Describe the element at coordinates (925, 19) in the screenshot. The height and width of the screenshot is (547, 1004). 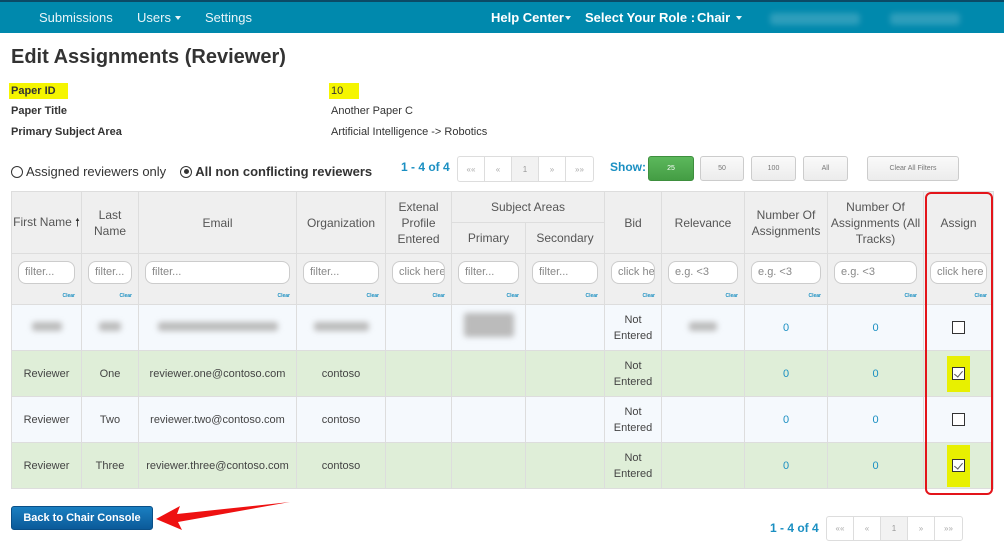
I see `redacted-user-menu` at that location.